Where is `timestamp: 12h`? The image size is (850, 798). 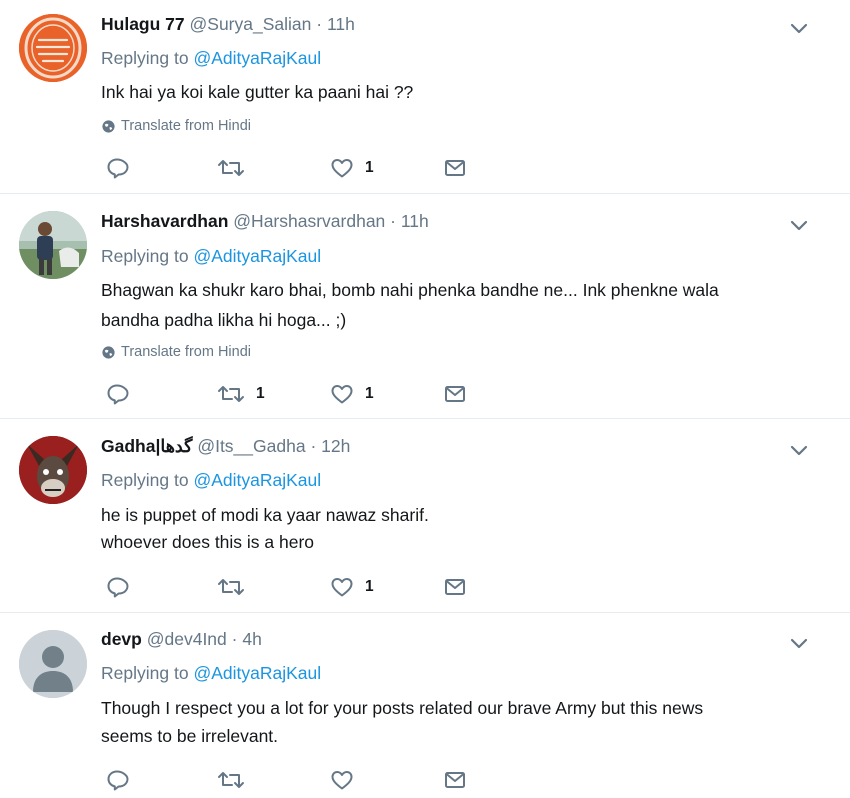
timestamp: 12h is located at coordinates (335, 446).